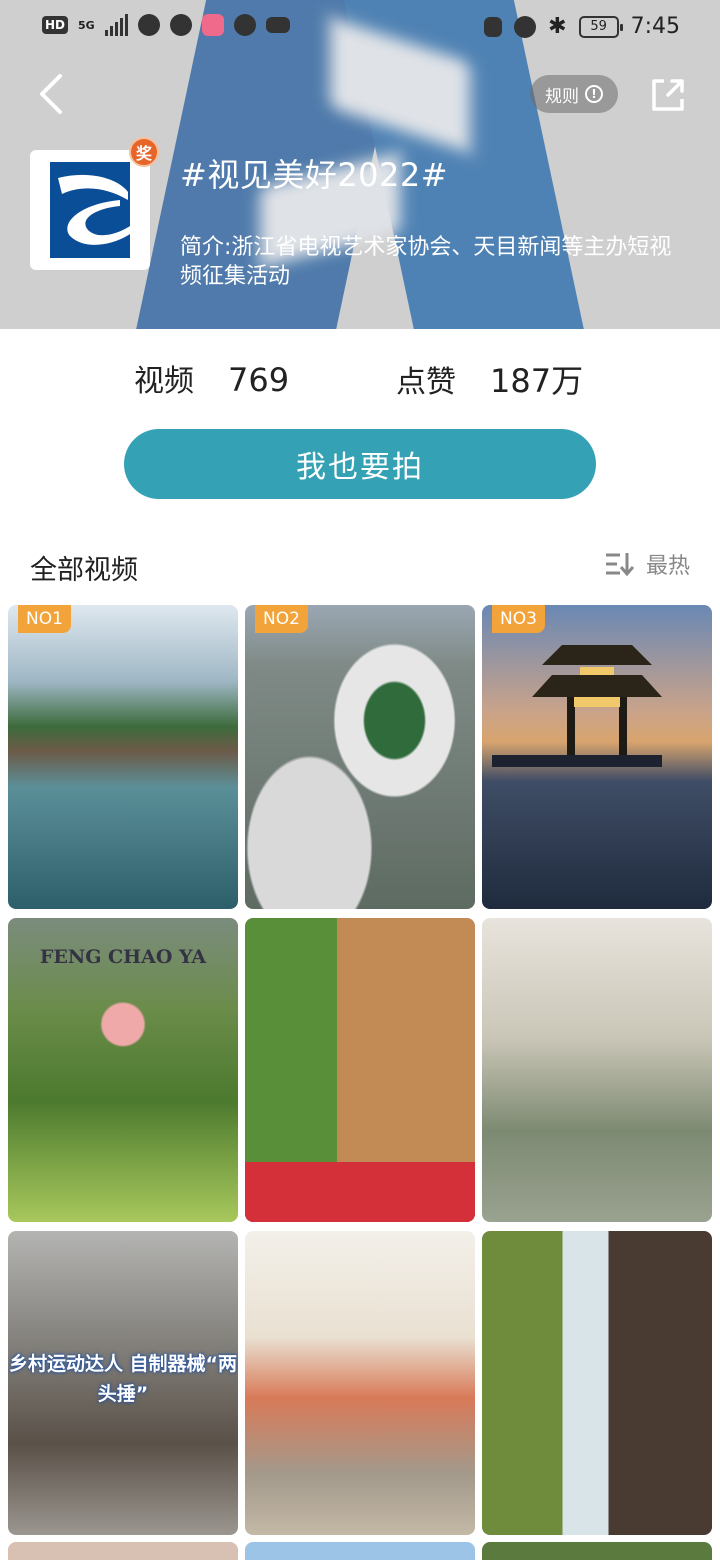  What do you see at coordinates (212, 25) in the screenshot?
I see `app-icon` at bounding box center [212, 25].